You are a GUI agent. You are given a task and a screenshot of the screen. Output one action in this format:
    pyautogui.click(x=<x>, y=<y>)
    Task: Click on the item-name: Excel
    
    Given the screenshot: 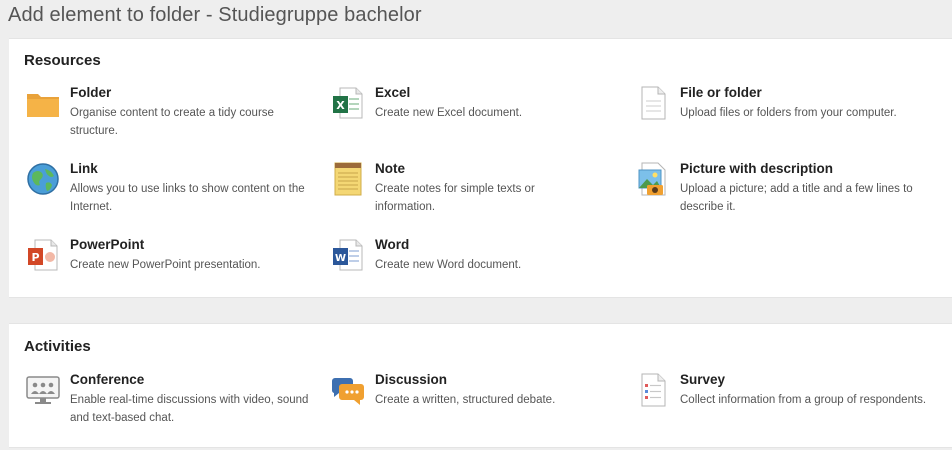 What is the action you would take?
    pyautogui.click(x=393, y=92)
    